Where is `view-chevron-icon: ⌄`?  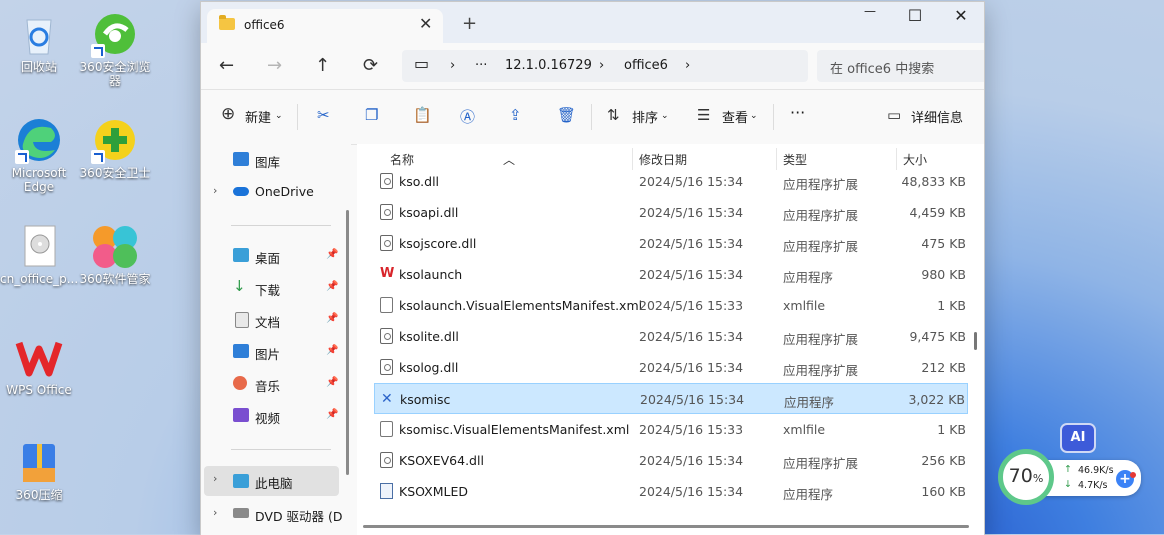 view-chevron-icon: ⌄ is located at coordinates (754, 116).